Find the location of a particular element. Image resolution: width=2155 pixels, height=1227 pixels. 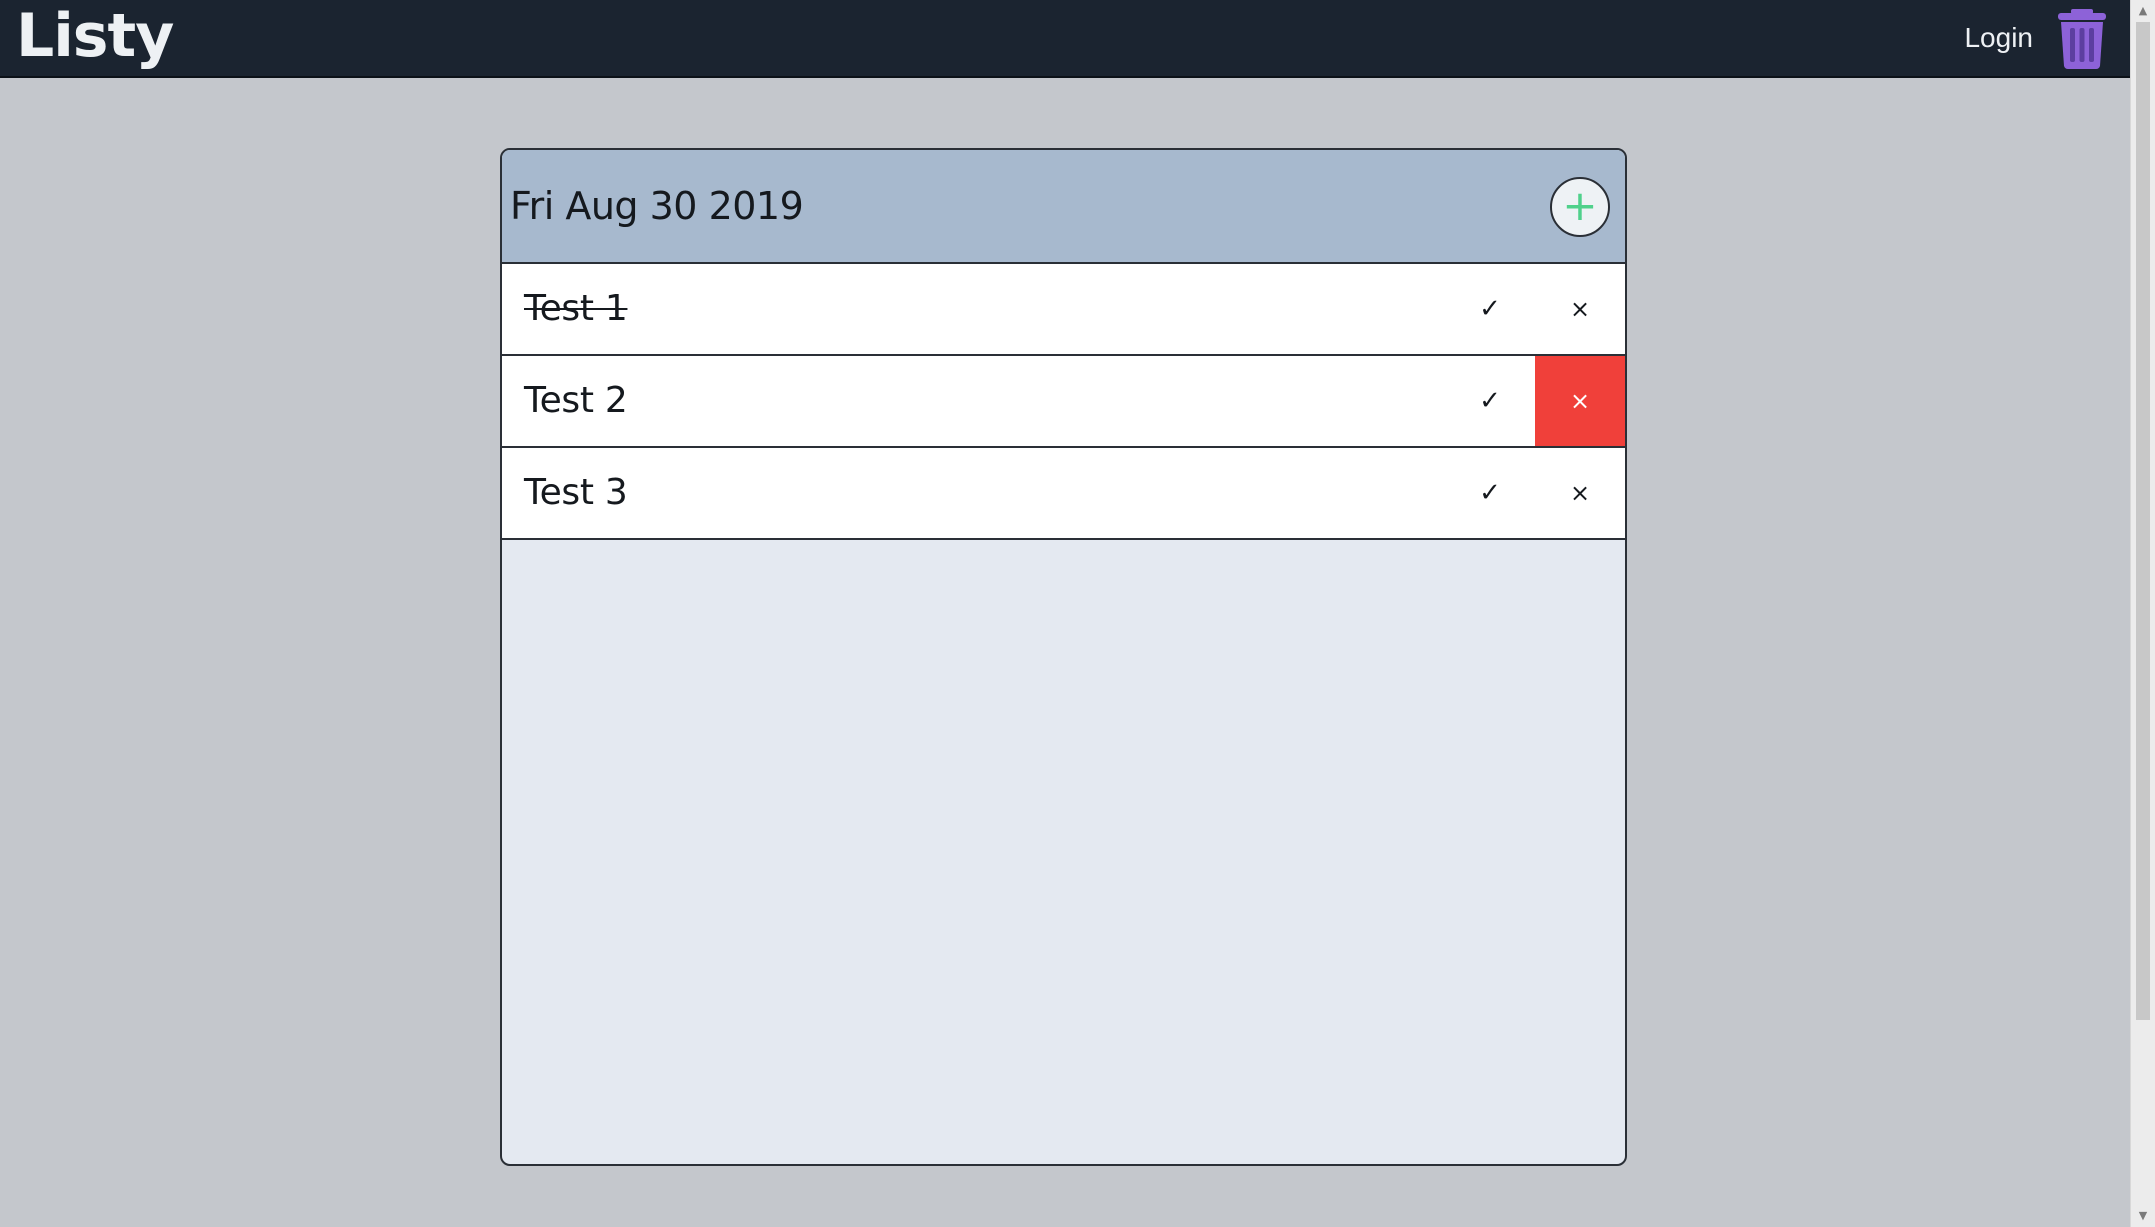

todo-item: Test 3 ✓ × is located at coordinates (1063, 494).